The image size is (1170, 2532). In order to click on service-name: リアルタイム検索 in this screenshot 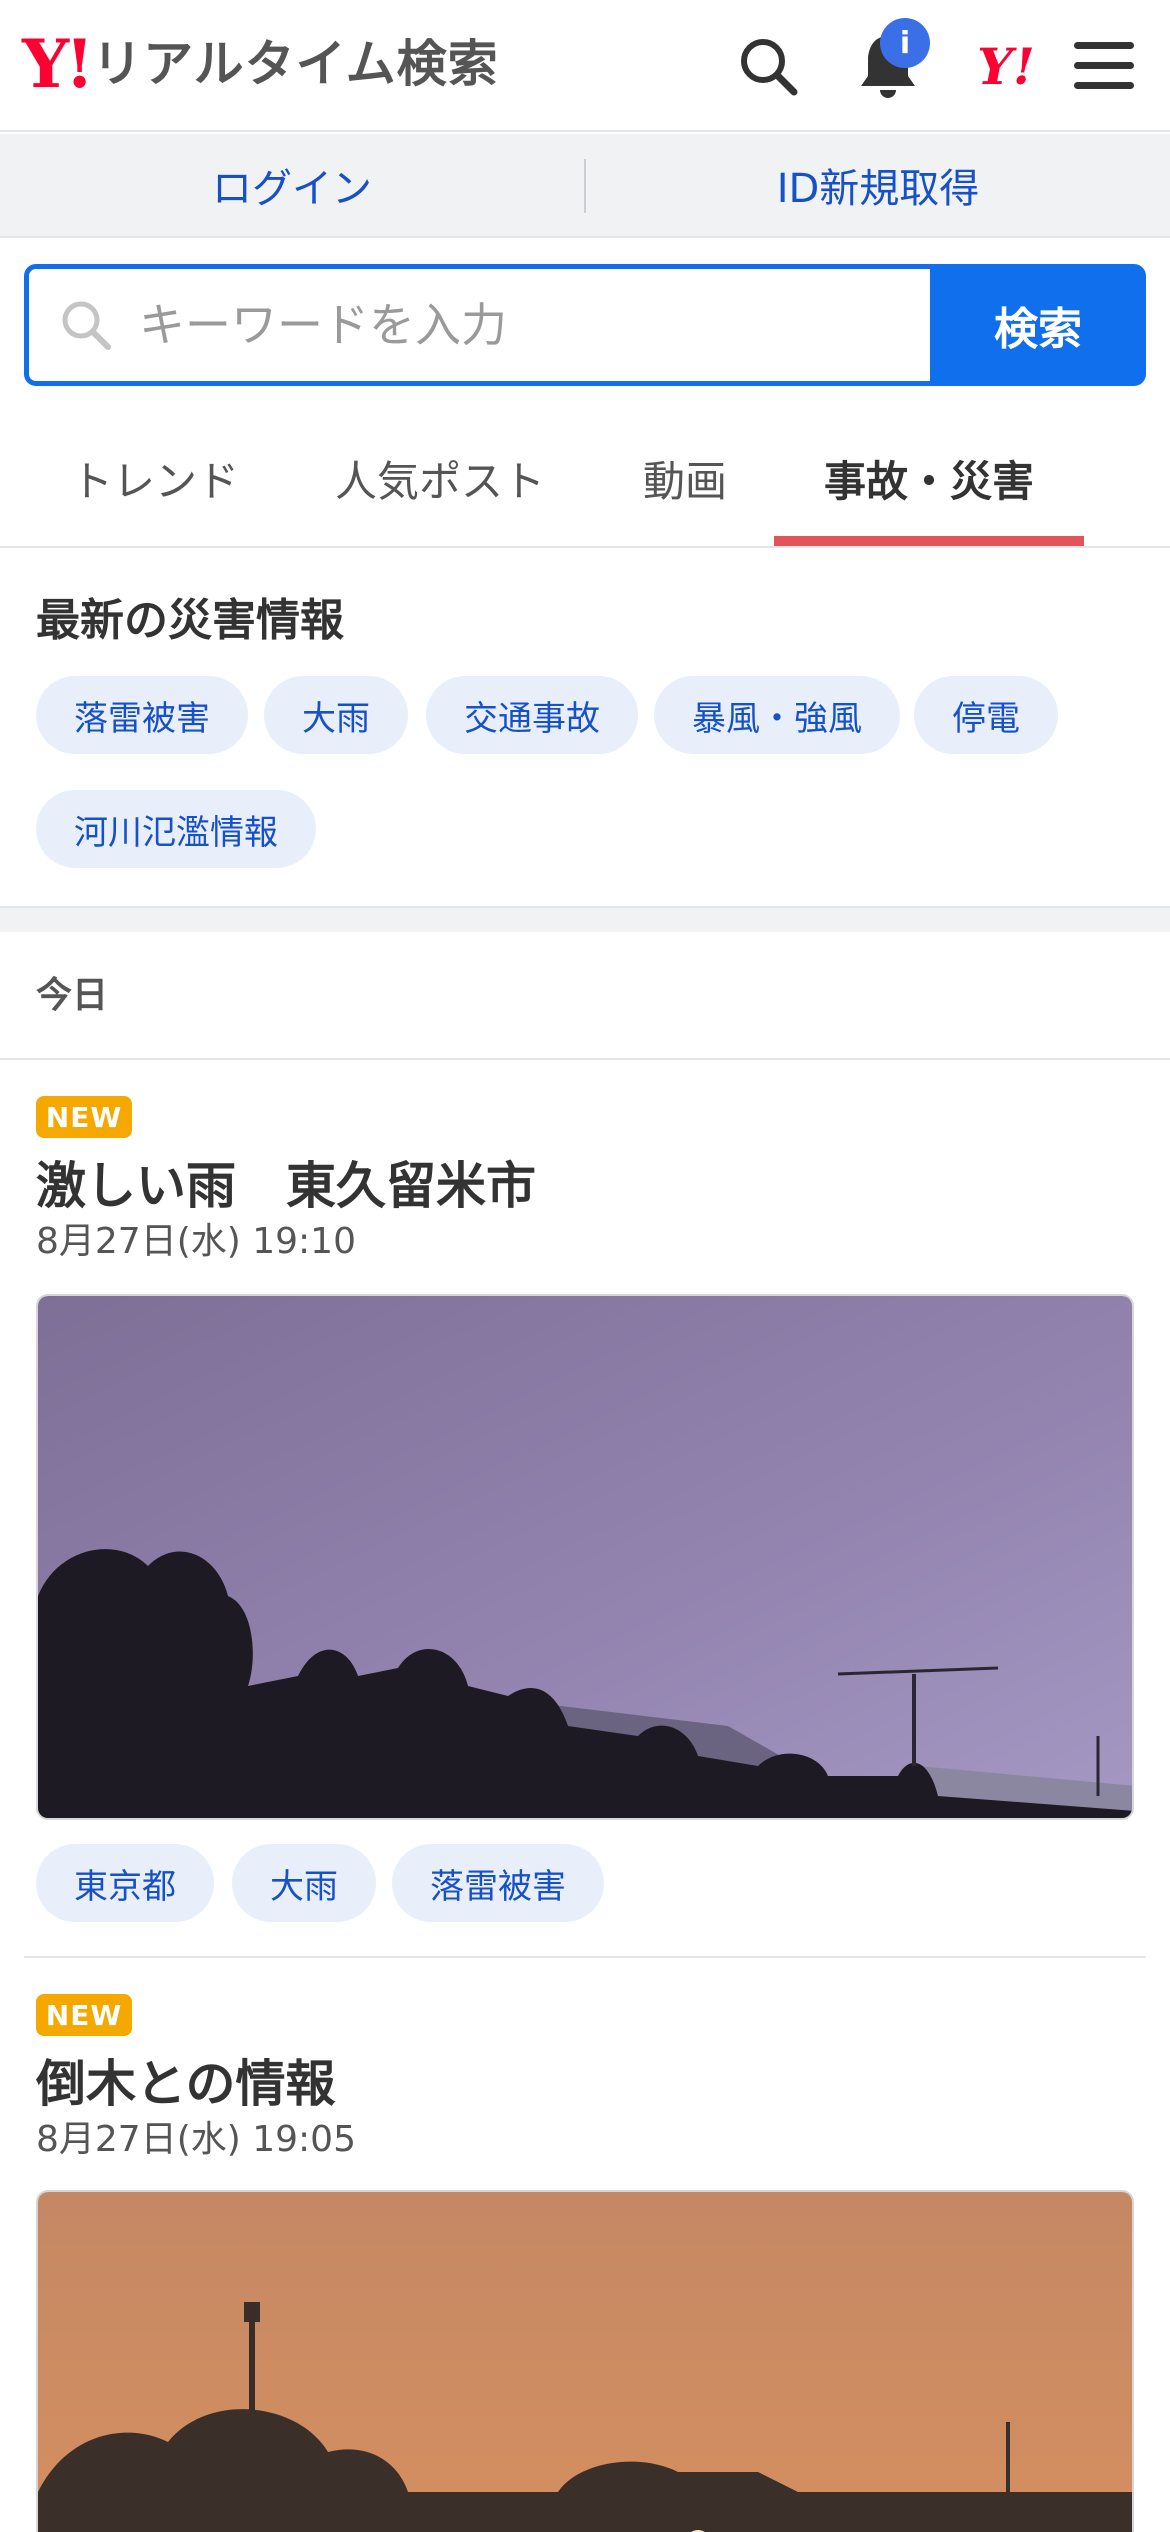, I will do `click(295, 64)`.